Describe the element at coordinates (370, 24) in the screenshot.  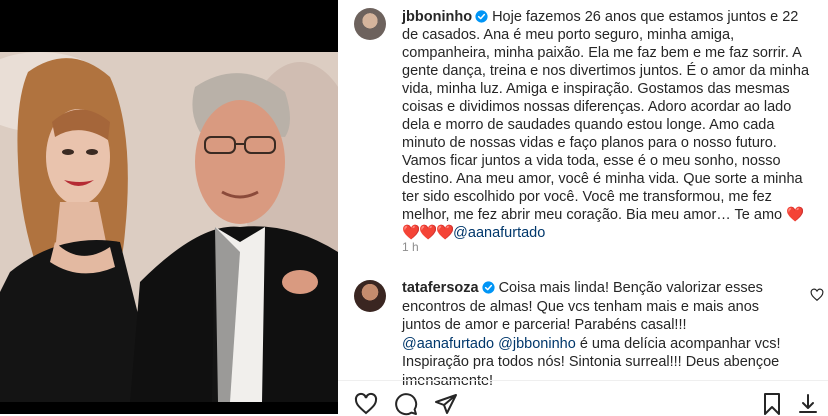
I see `author-avatar` at that location.